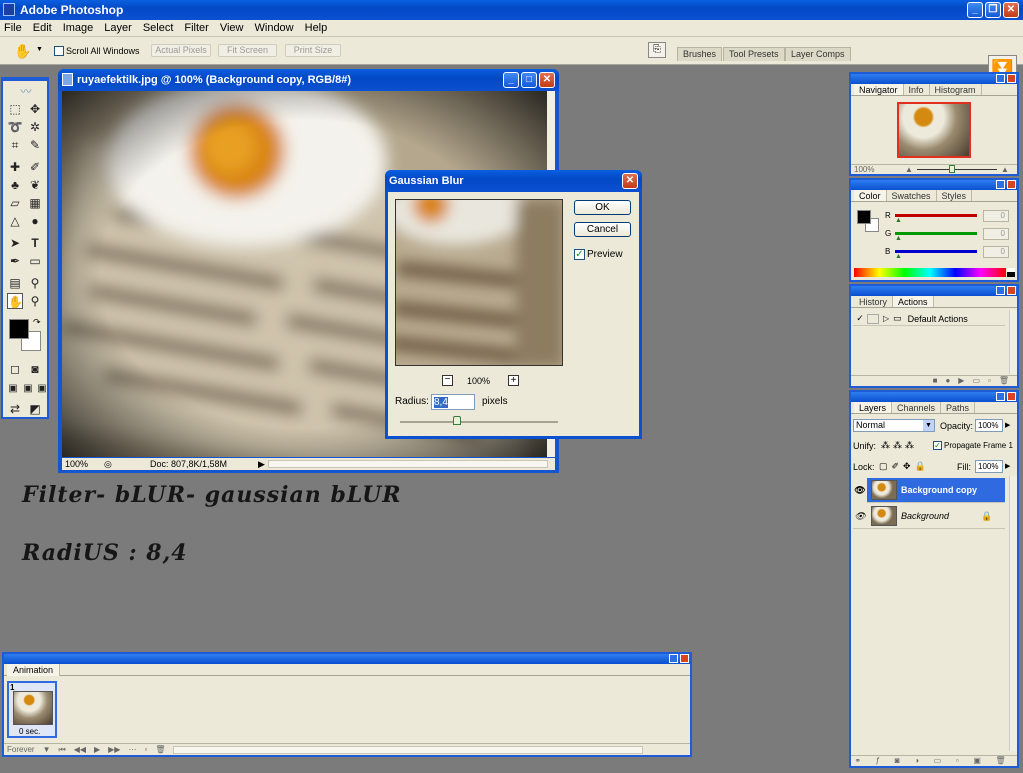  What do you see at coordinates (408, 464) in the screenshot?
I see `document-horizontal-scrollbar` at bounding box center [408, 464].